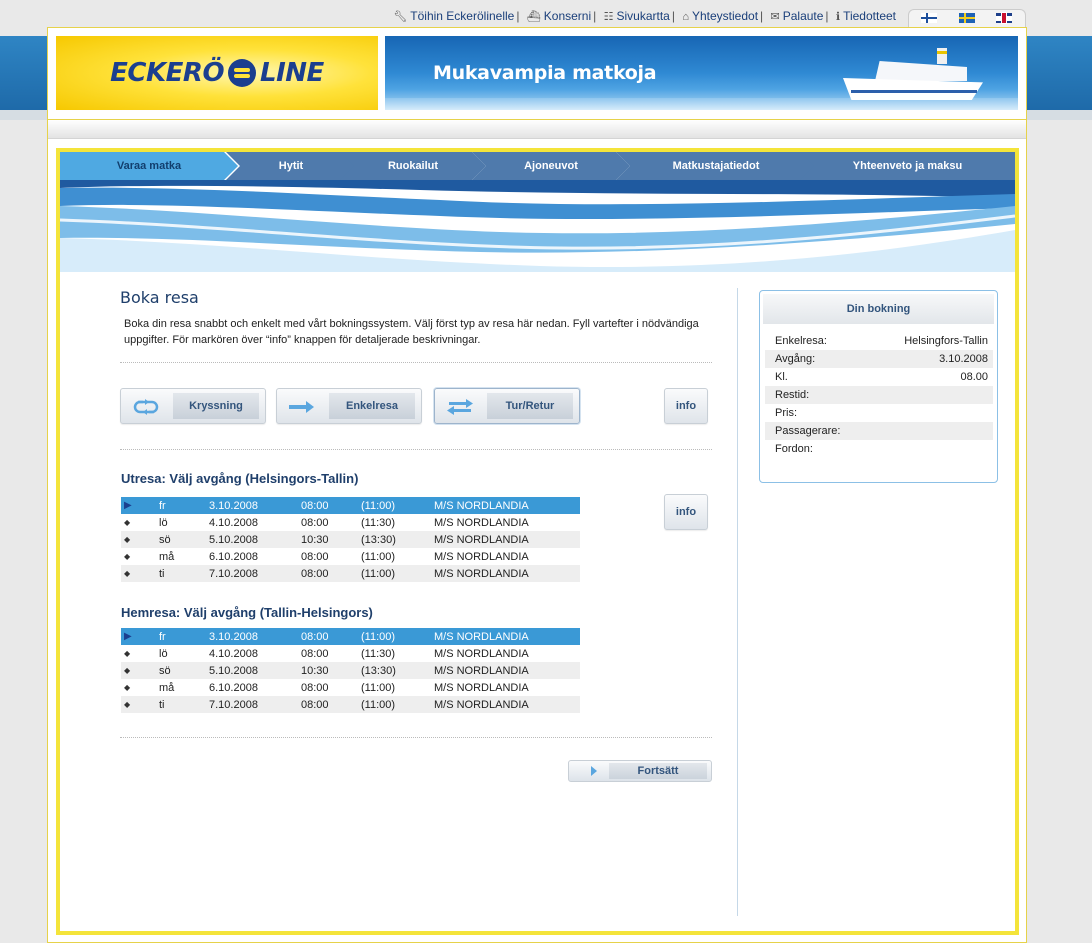 The image size is (1092, 943). I want to click on outbound-departure-row: ◆ sö 5.10.2008 10:30 (13:30) M/S NORDLANDIA, so click(350, 539).